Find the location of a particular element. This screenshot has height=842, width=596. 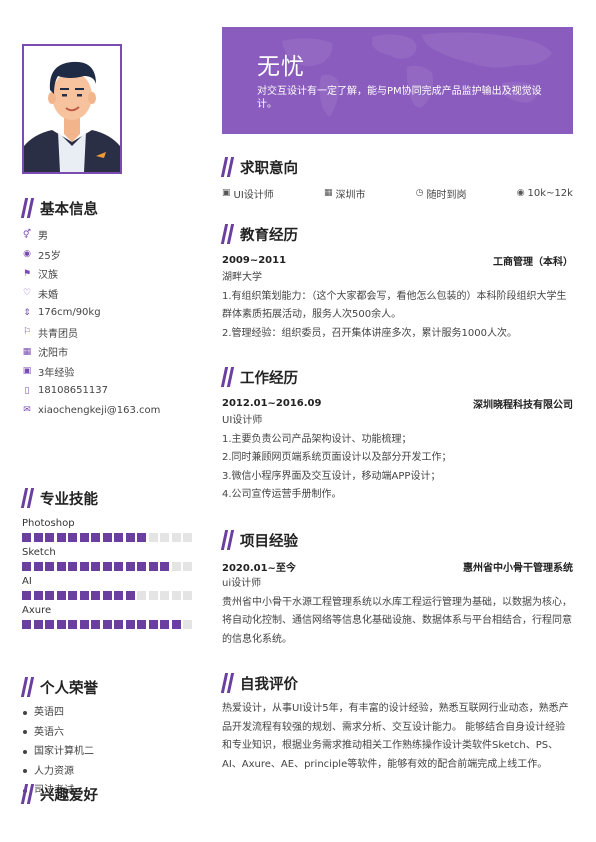

work-line: 1.主要负责公司产品架构设计、功能梳理； is located at coordinates (317, 439).